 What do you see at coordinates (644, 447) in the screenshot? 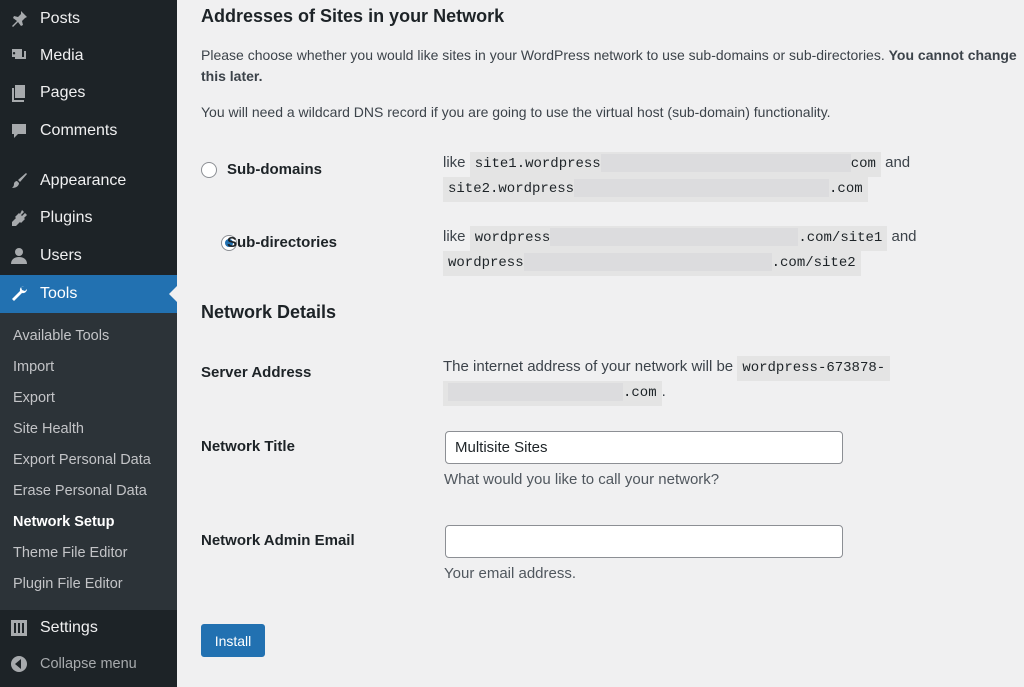
I see `network-title-input` at bounding box center [644, 447].